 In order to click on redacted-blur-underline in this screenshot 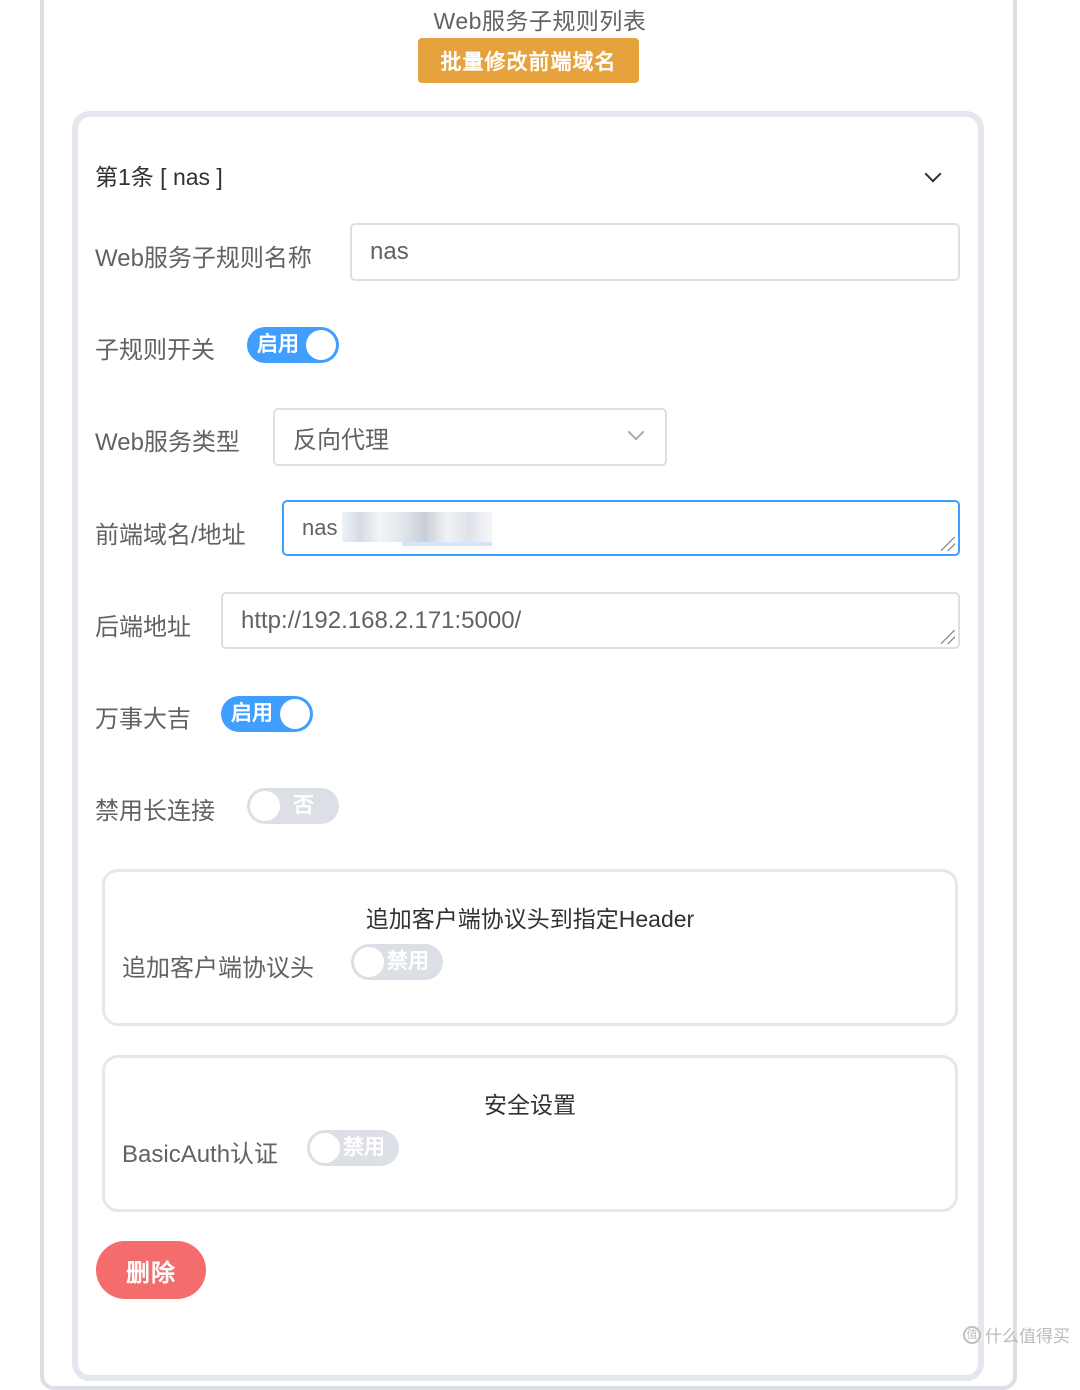, I will do `click(447, 544)`.